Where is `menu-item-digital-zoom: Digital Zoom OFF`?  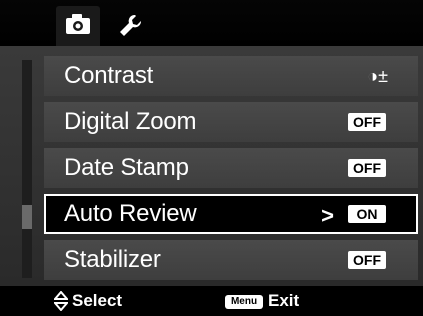 menu-item-digital-zoom: Digital Zoom OFF is located at coordinates (231, 122).